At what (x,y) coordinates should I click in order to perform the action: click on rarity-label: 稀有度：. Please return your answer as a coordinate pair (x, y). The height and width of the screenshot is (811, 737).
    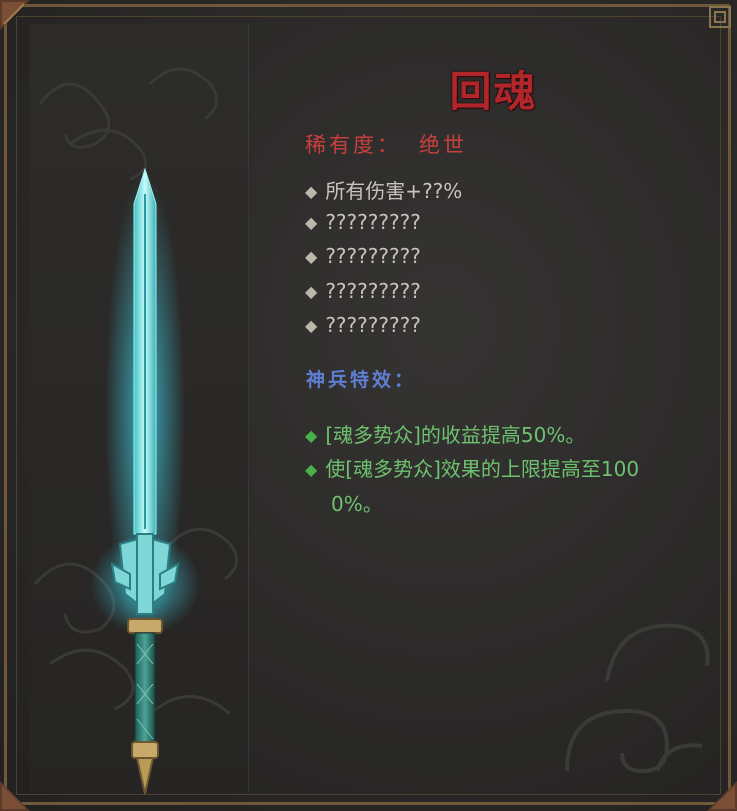
    Looking at the image, I should click on (353, 145).